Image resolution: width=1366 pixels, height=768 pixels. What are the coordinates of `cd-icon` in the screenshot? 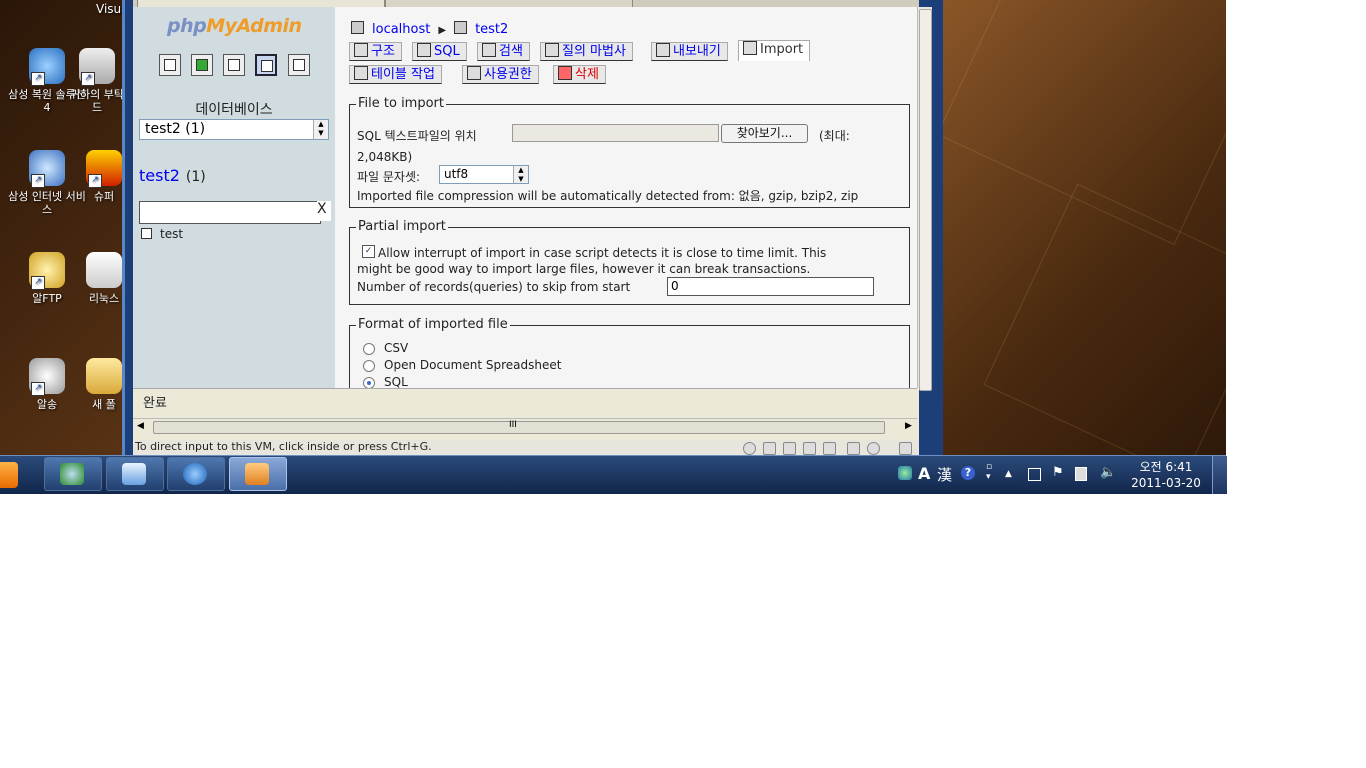 It's located at (749, 448).